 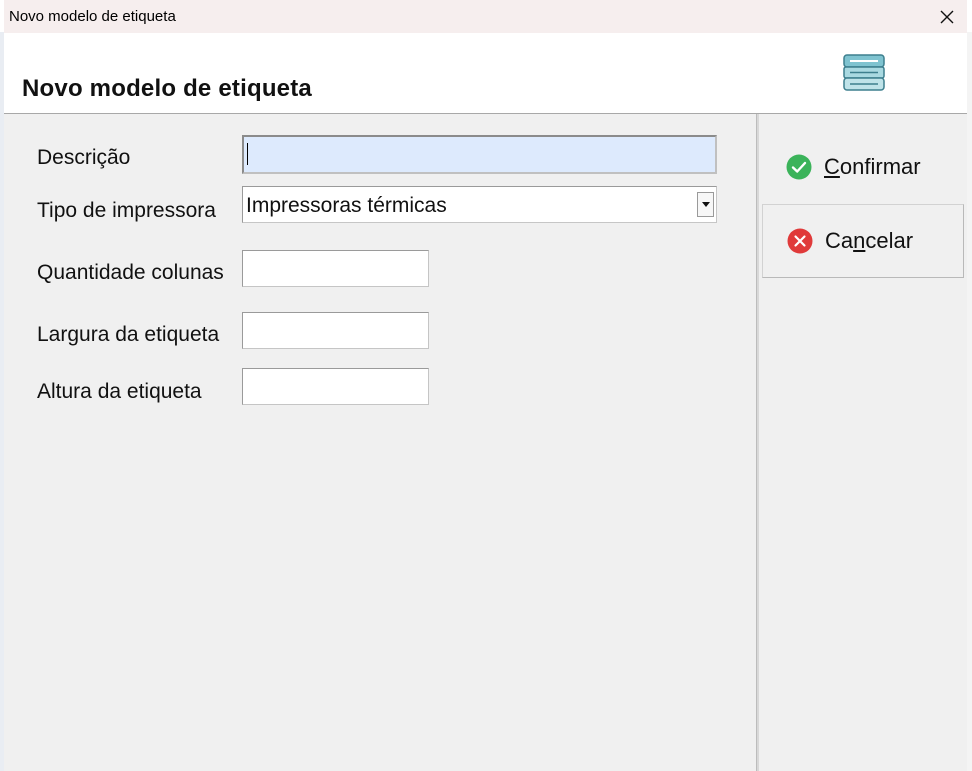 What do you see at coordinates (335, 268) in the screenshot?
I see `quantidade-colunas-field` at bounding box center [335, 268].